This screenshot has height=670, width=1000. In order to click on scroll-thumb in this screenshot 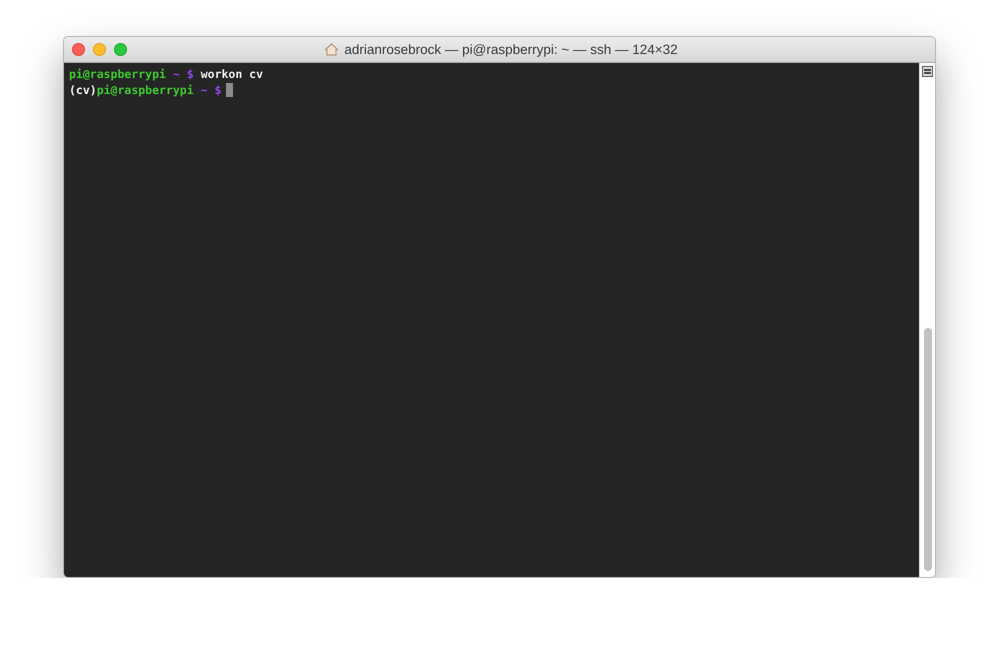, I will do `click(928, 449)`.